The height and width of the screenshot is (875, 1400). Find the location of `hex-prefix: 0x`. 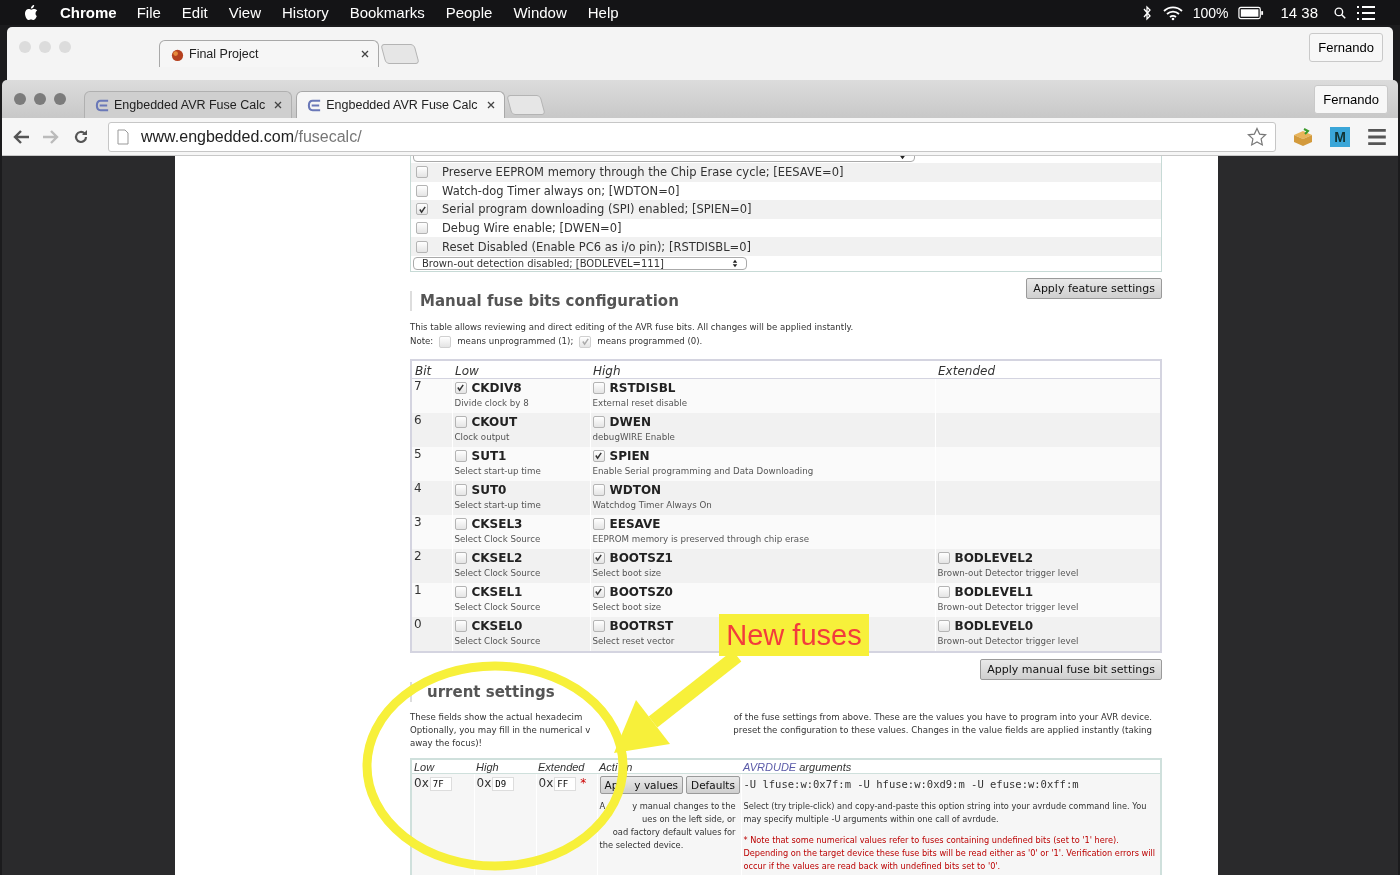

hex-prefix: 0x is located at coordinates (421, 782).